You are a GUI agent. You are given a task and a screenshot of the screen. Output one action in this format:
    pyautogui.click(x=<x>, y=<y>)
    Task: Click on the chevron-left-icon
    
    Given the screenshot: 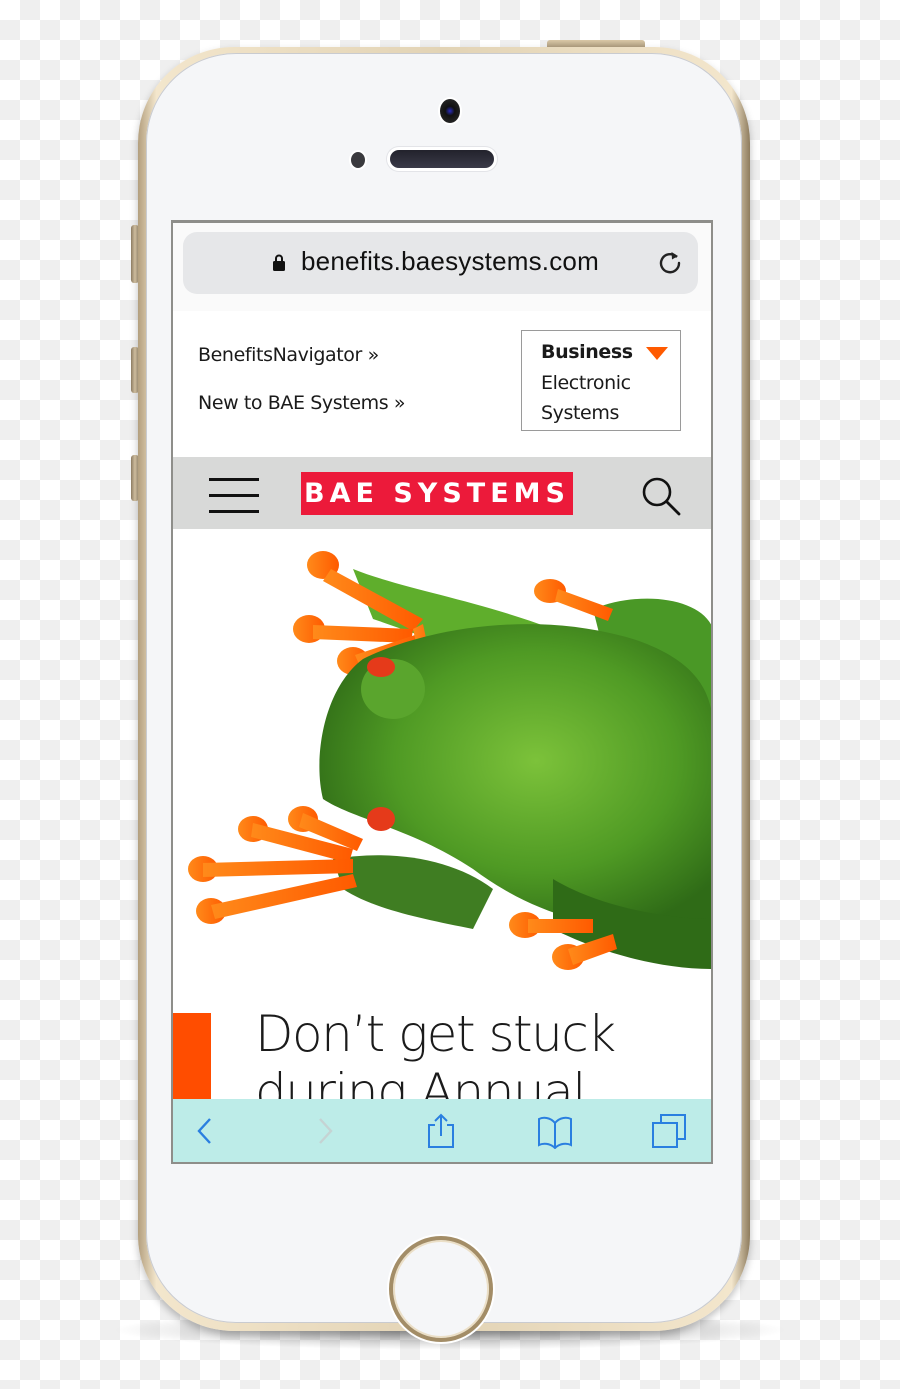 What is the action you would take?
    pyautogui.click(x=205, y=1131)
    